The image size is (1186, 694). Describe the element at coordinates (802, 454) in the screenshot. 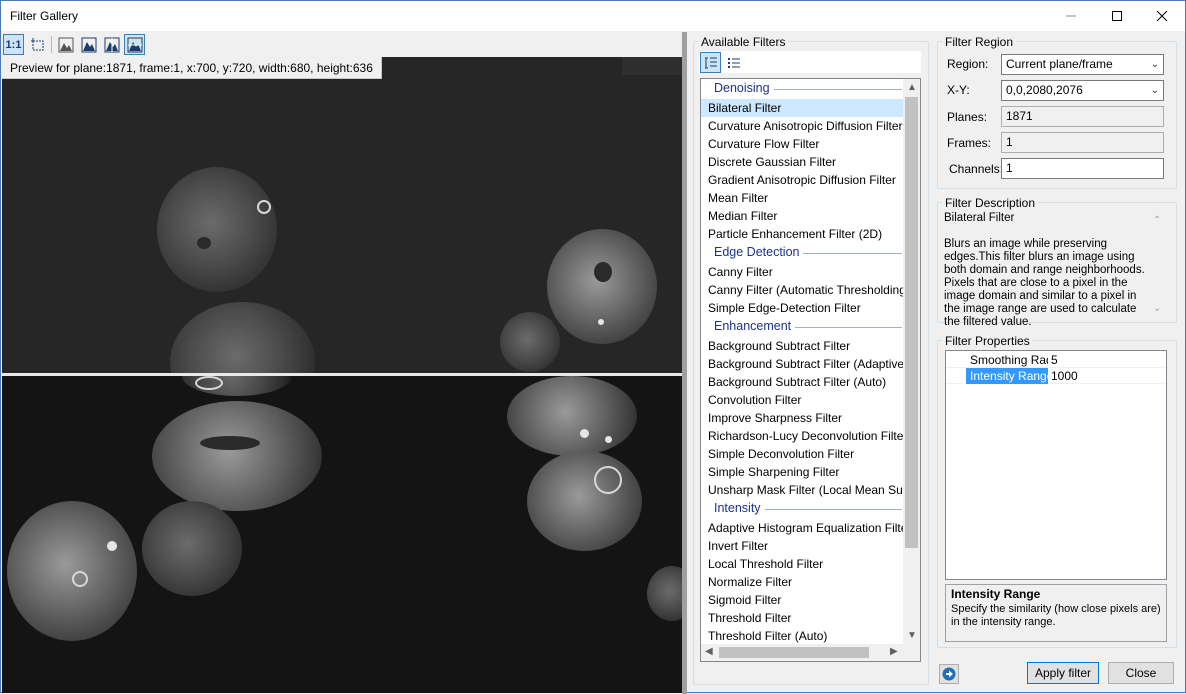

I see `filter-list-item: Simple Deconvolution Filter` at that location.